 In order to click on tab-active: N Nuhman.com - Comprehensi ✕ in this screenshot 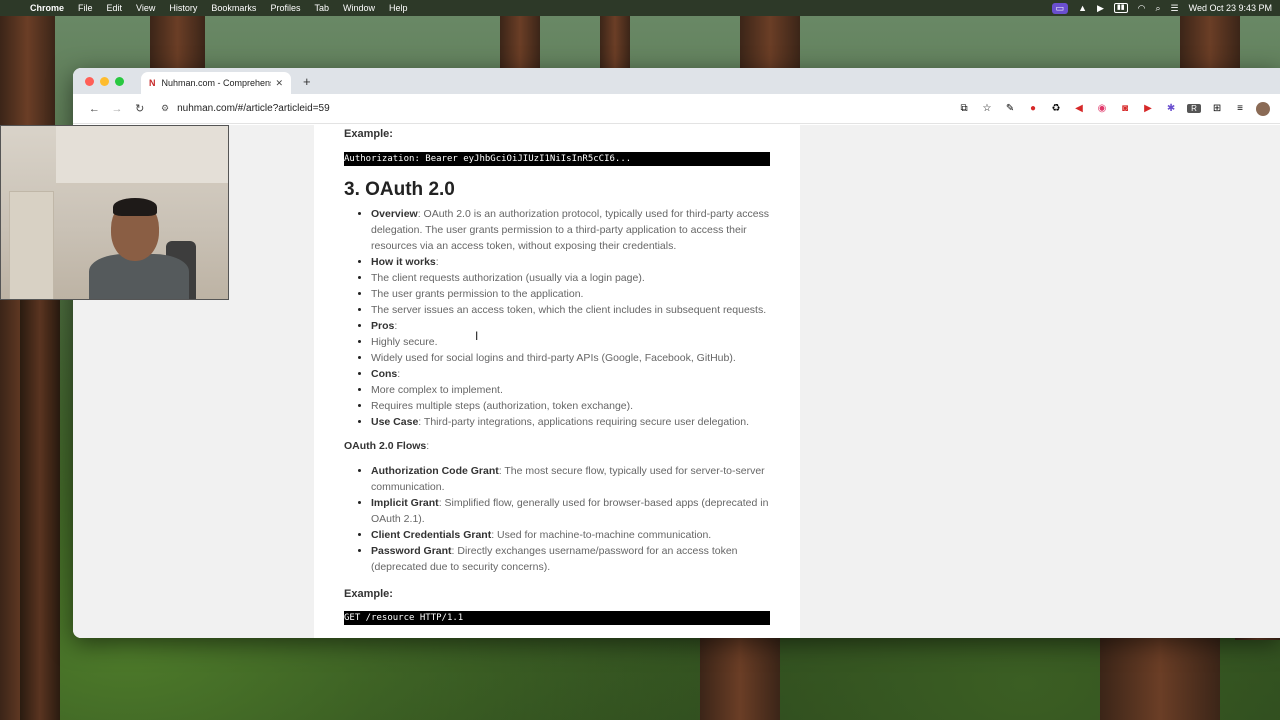, I will do `click(216, 83)`.